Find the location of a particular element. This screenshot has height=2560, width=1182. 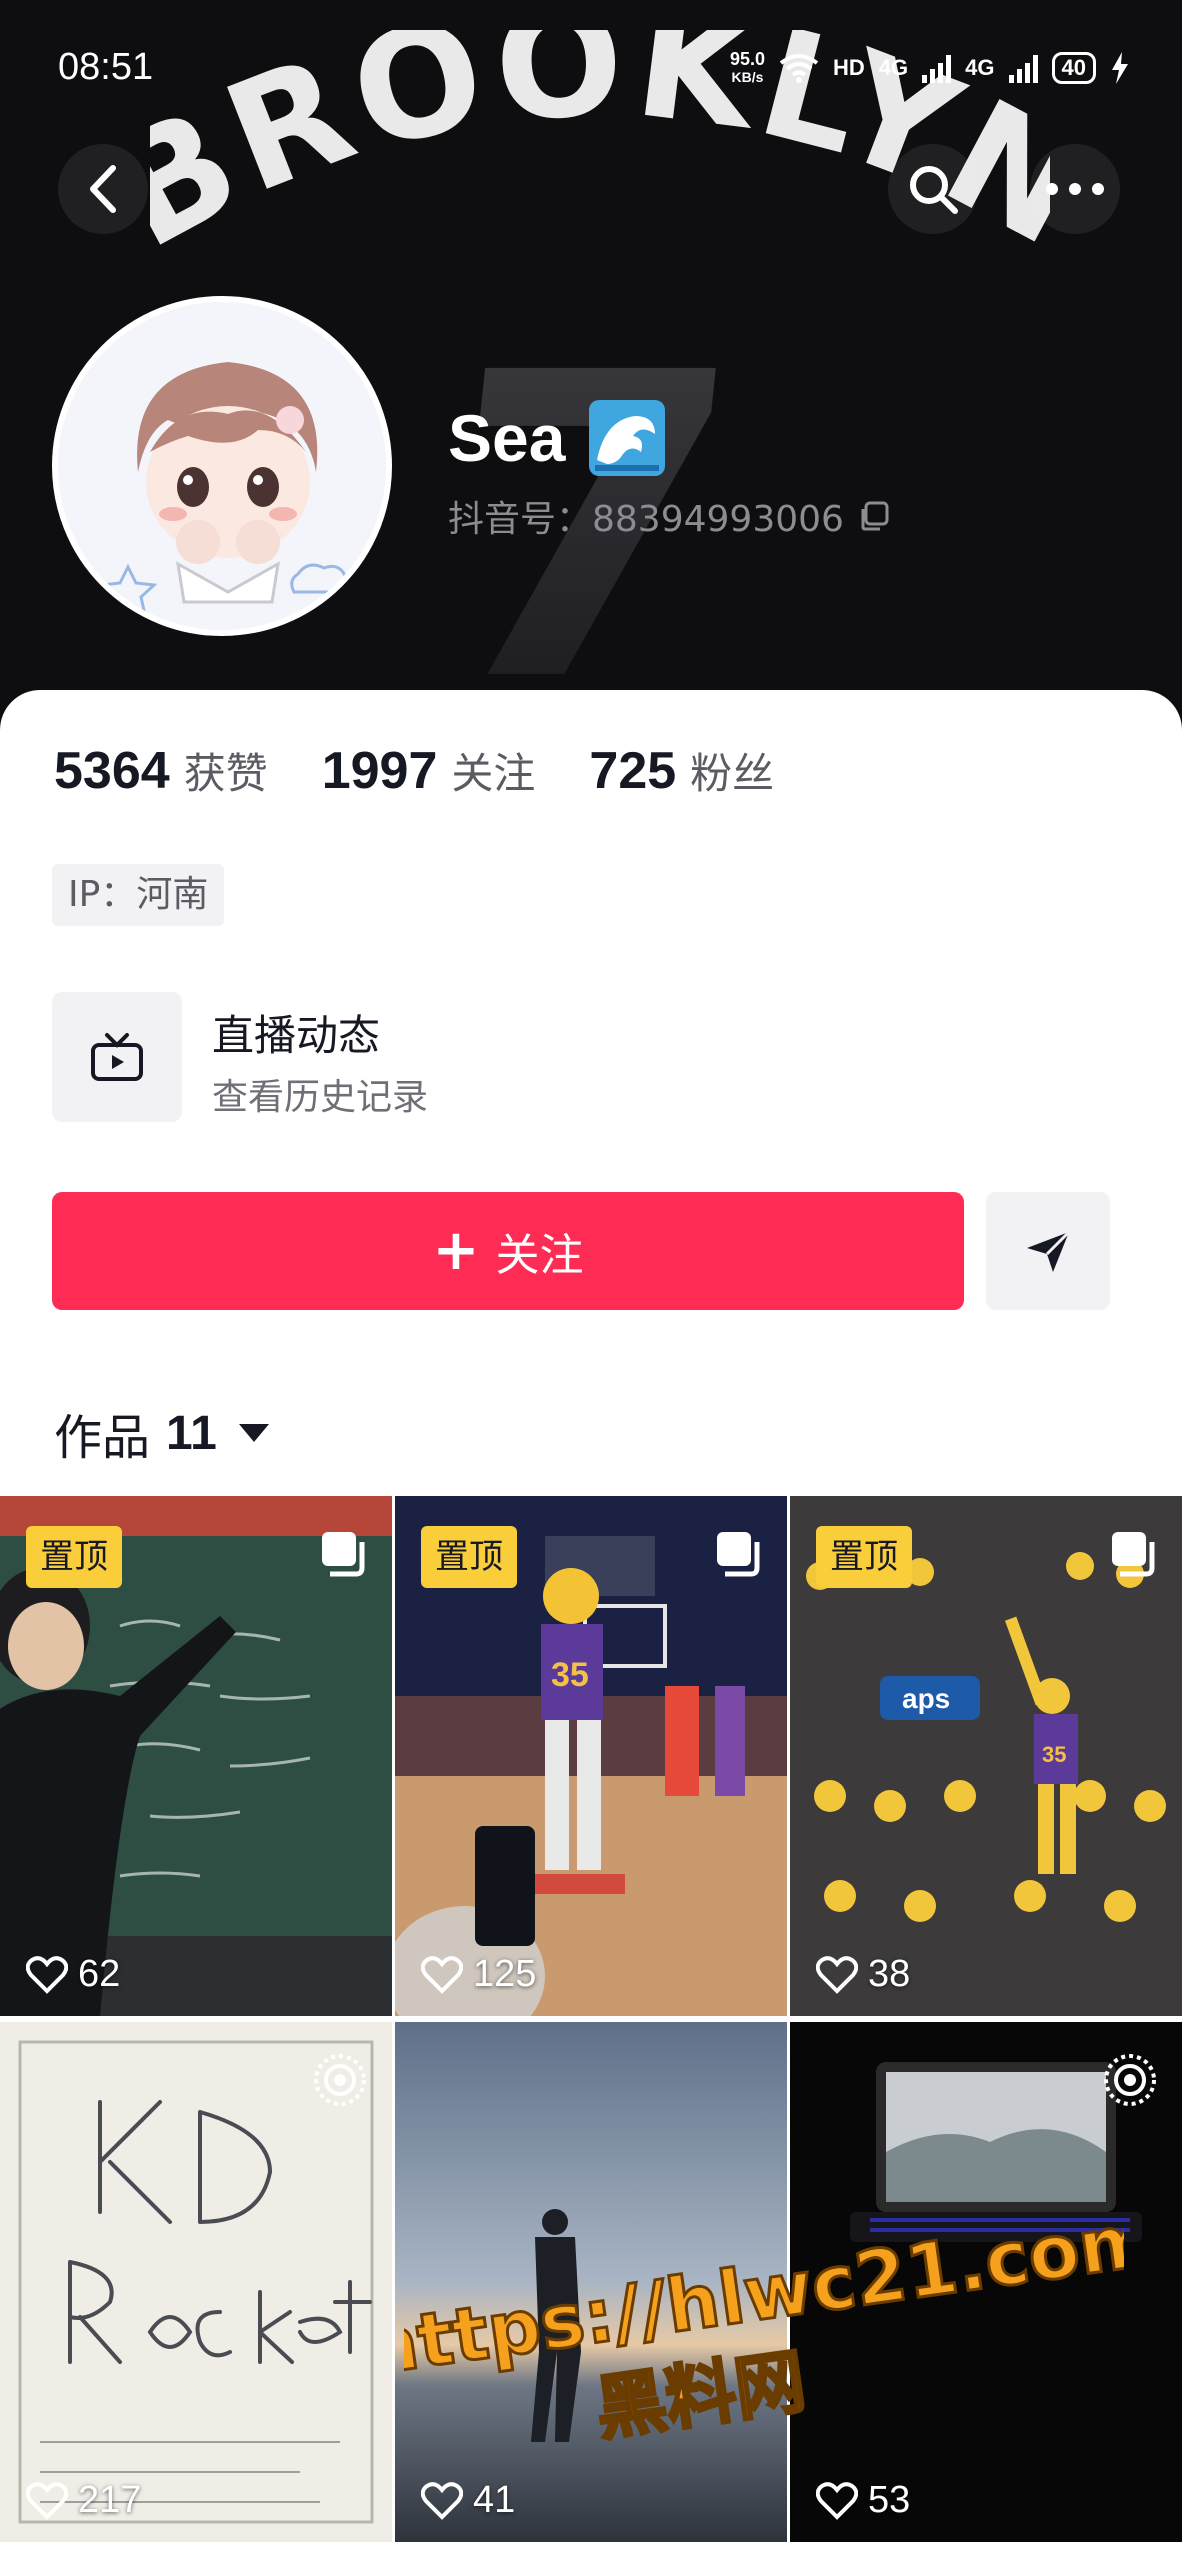

like-count: 38 is located at coordinates (863, 1974).